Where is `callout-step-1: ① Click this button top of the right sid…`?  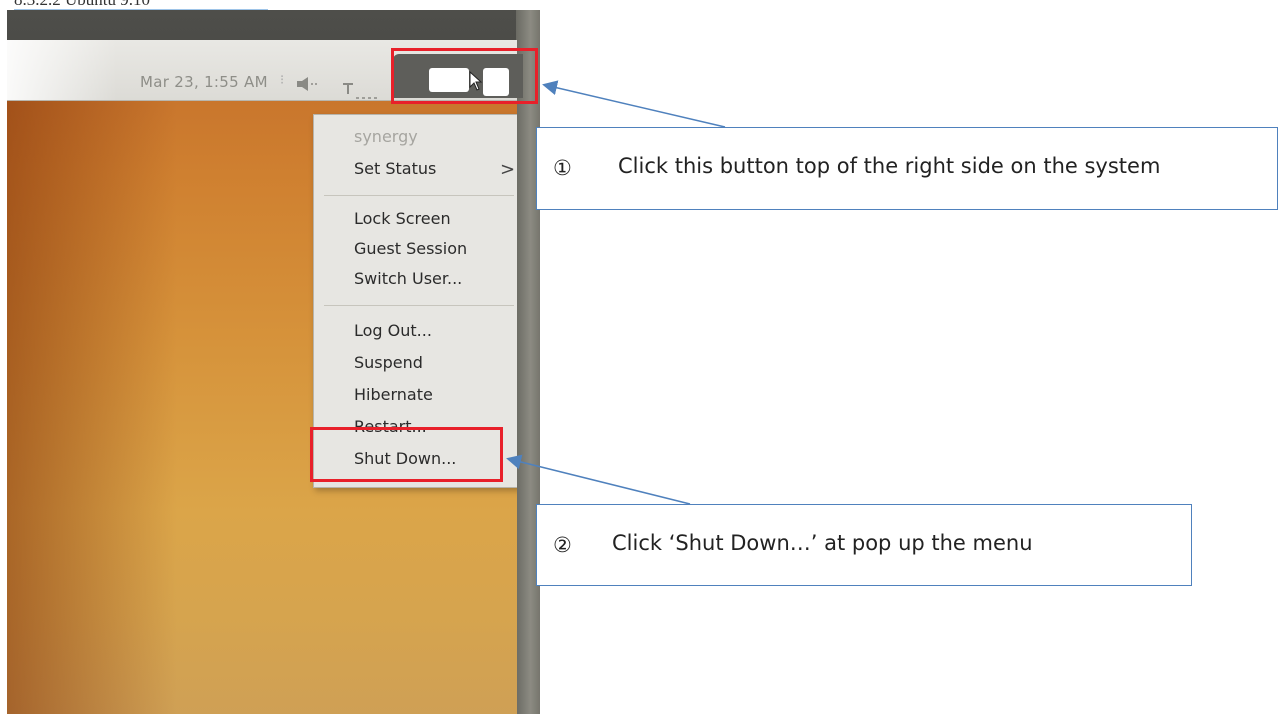 callout-step-1: ① Click this button top of the right sid… is located at coordinates (907, 168).